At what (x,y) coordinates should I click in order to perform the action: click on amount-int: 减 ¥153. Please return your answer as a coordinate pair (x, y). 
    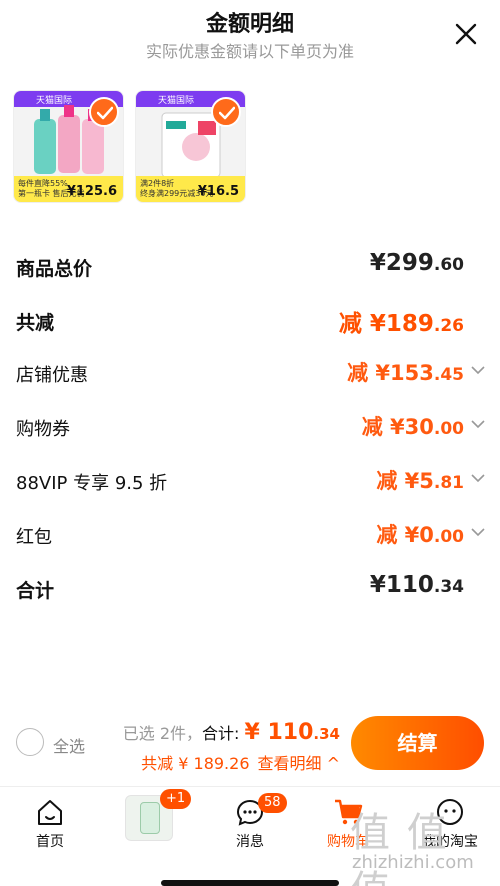
    Looking at the image, I should click on (390, 373).